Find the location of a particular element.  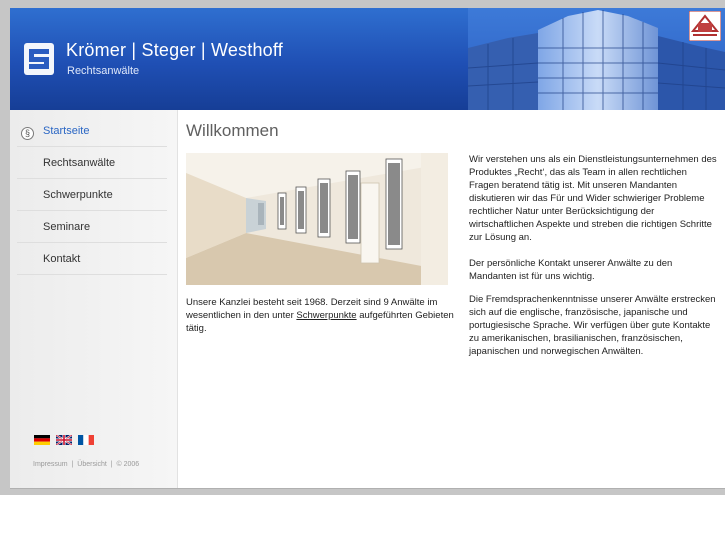

seal-logo-icon is located at coordinates (705, 26).